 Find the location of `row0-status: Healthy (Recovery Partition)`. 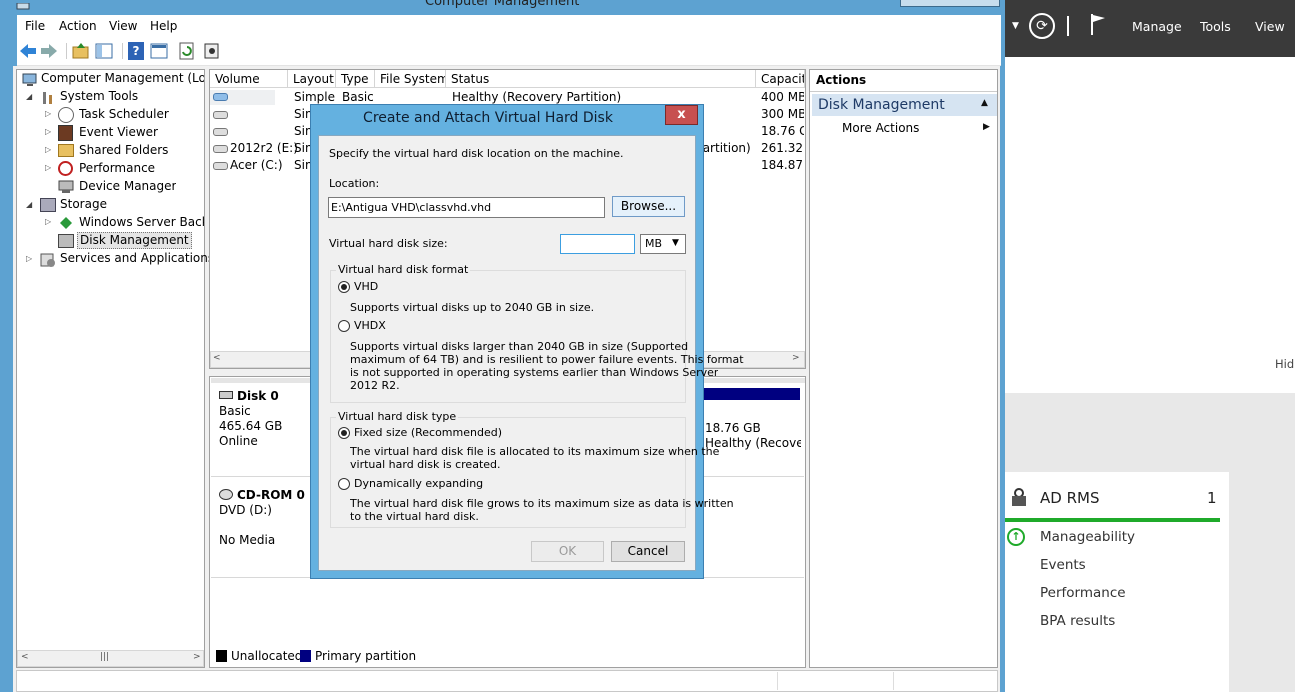

row0-status: Healthy (Recovery Partition) is located at coordinates (537, 97).